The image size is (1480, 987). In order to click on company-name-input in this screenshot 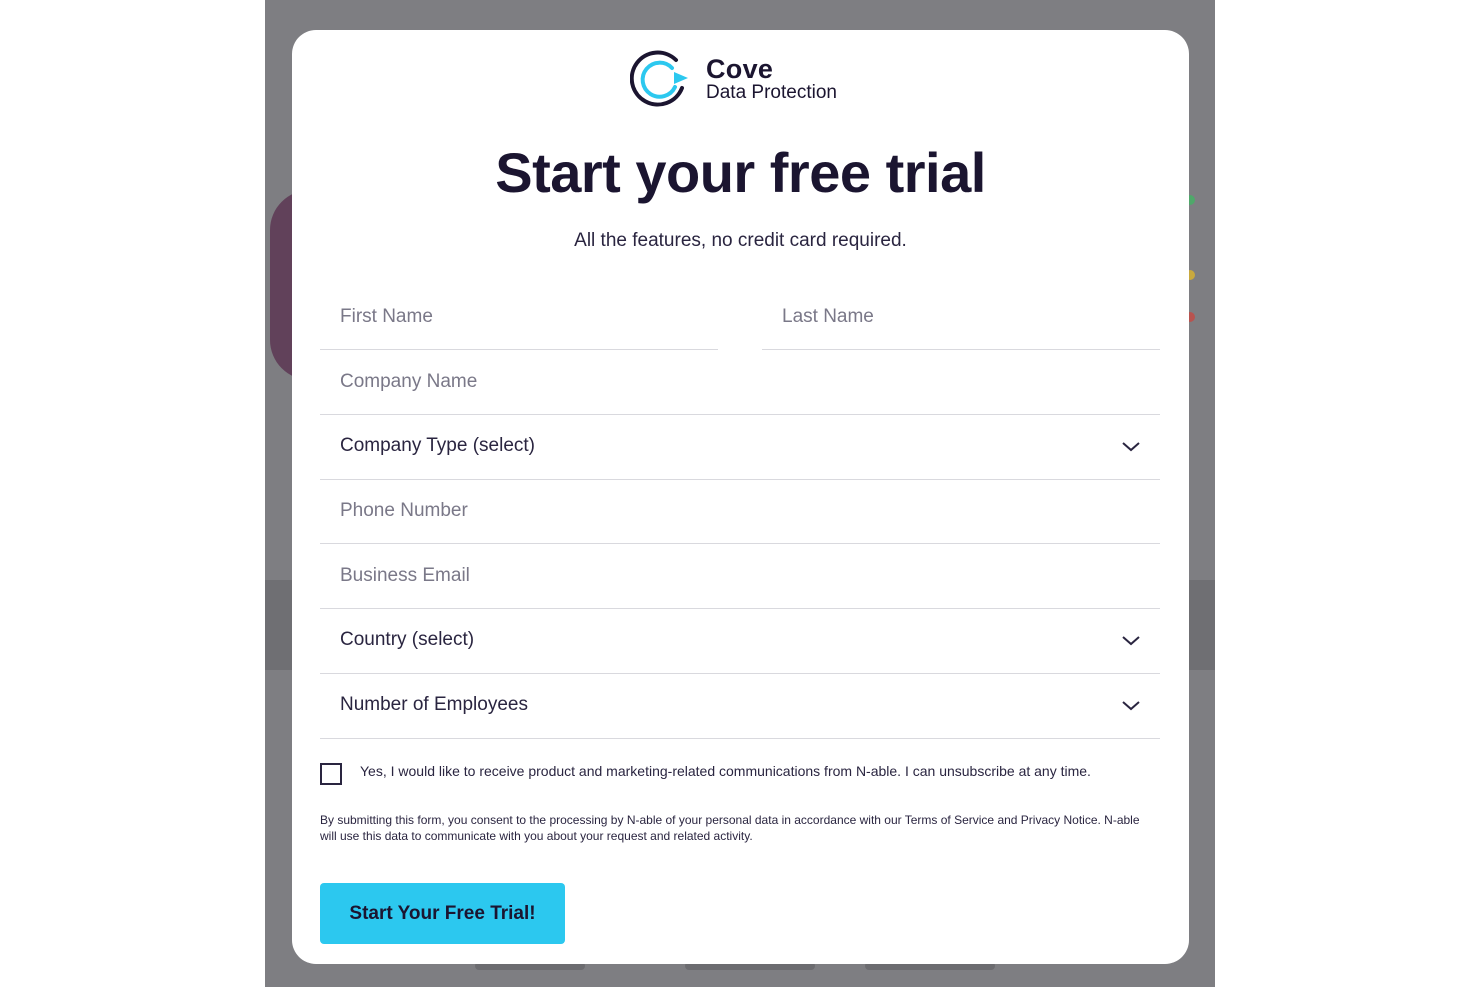, I will do `click(740, 382)`.